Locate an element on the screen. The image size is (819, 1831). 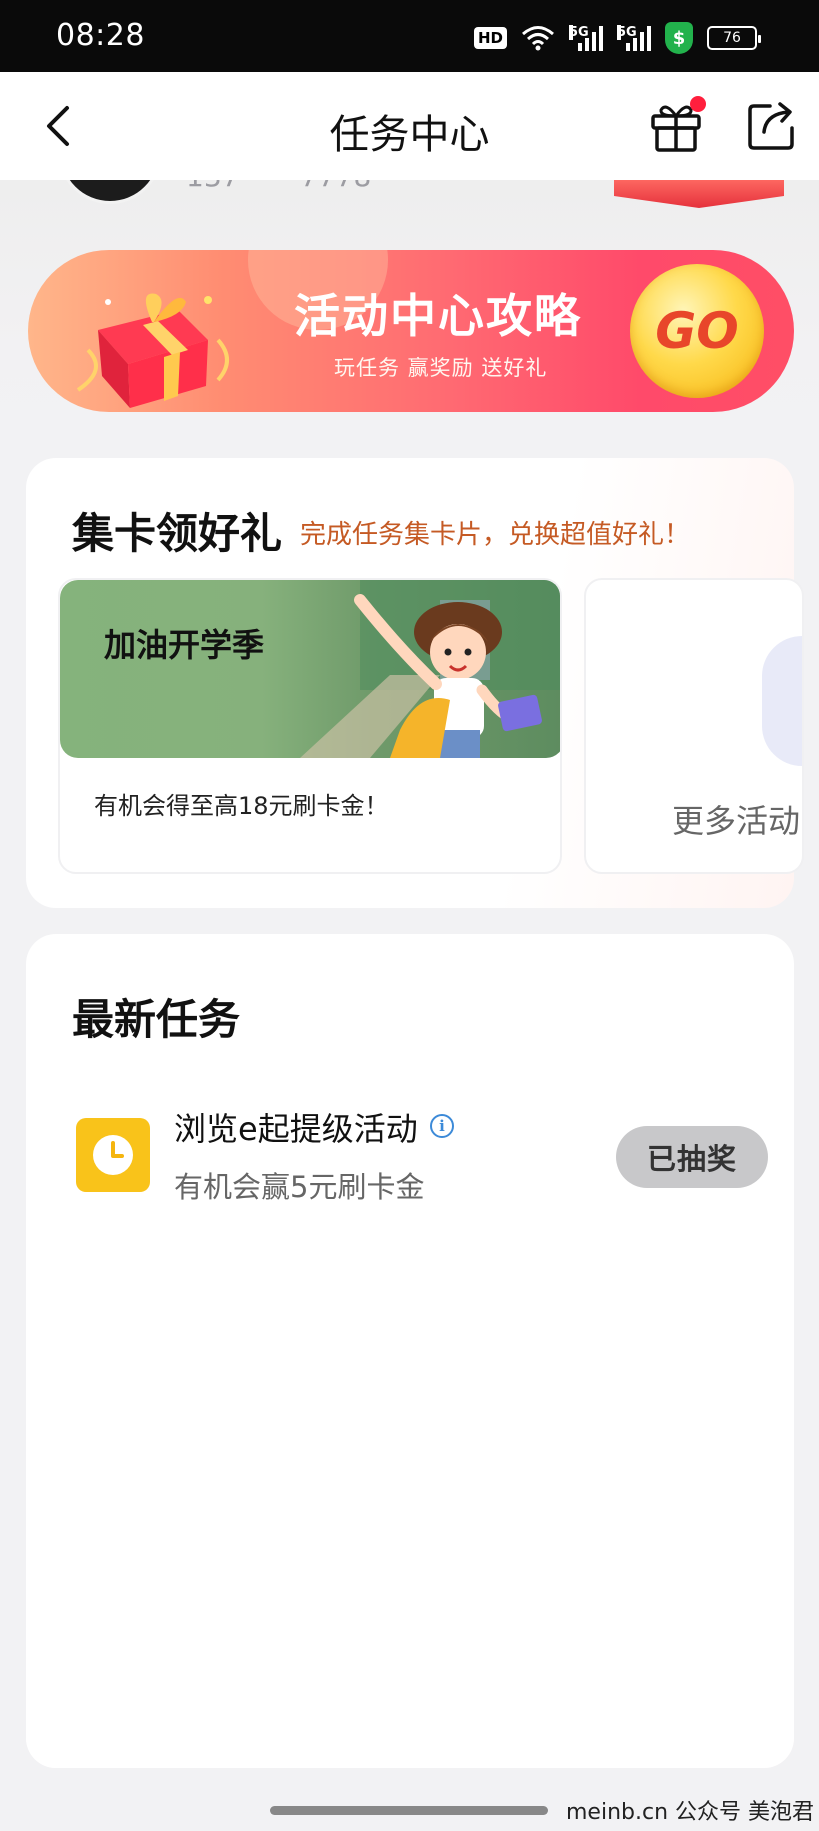
go-button: GO is located at coordinates (697, 331).